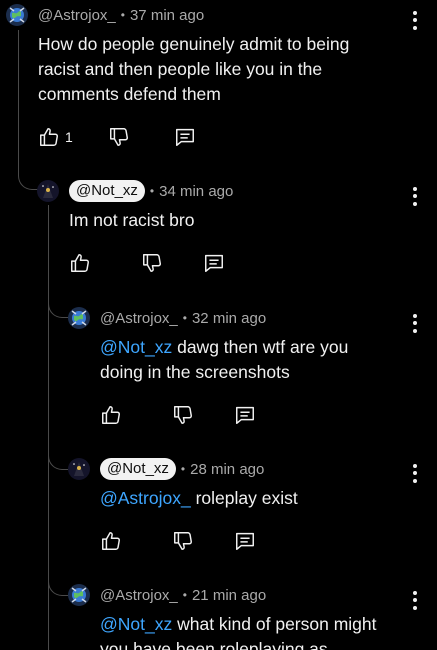  What do you see at coordinates (64, 137) in the screenshot?
I see `like-button: 1` at bounding box center [64, 137].